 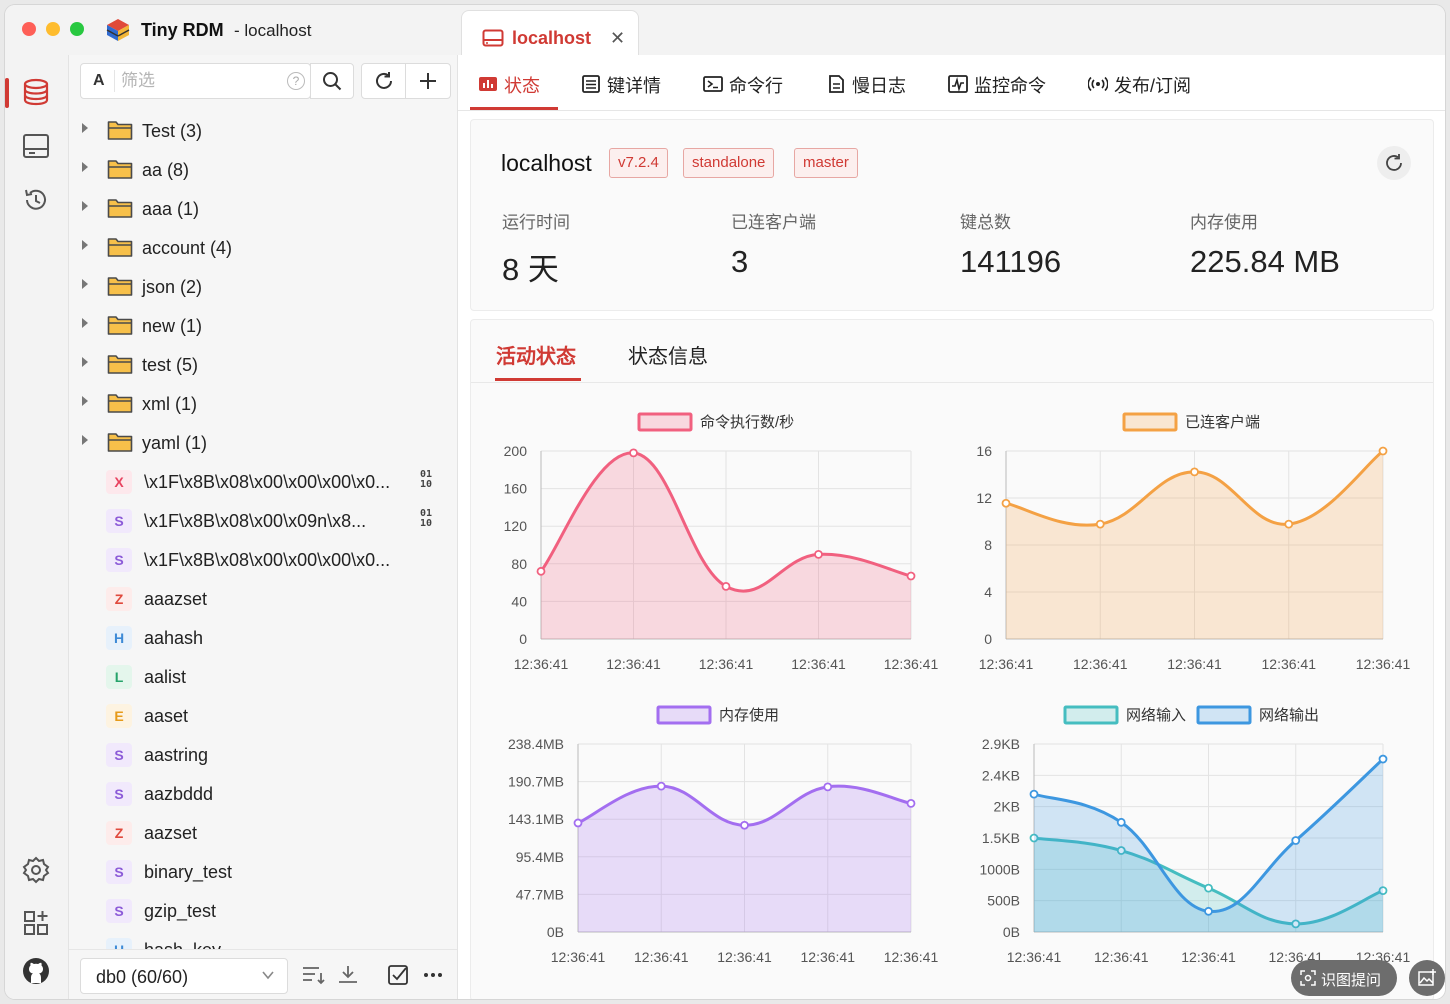 What do you see at coordinates (263, 637) in the screenshot?
I see `key-item: Haahash` at bounding box center [263, 637].